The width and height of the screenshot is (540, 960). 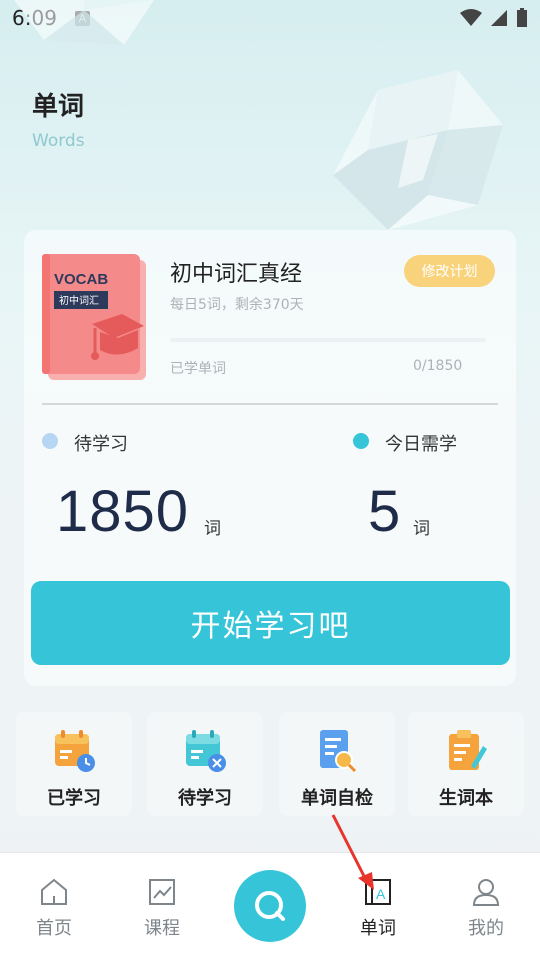 What do you see at coordinates (162, 928) in the screenshot?
I see `tab-label: 课程` at bounding box center [162, 928].